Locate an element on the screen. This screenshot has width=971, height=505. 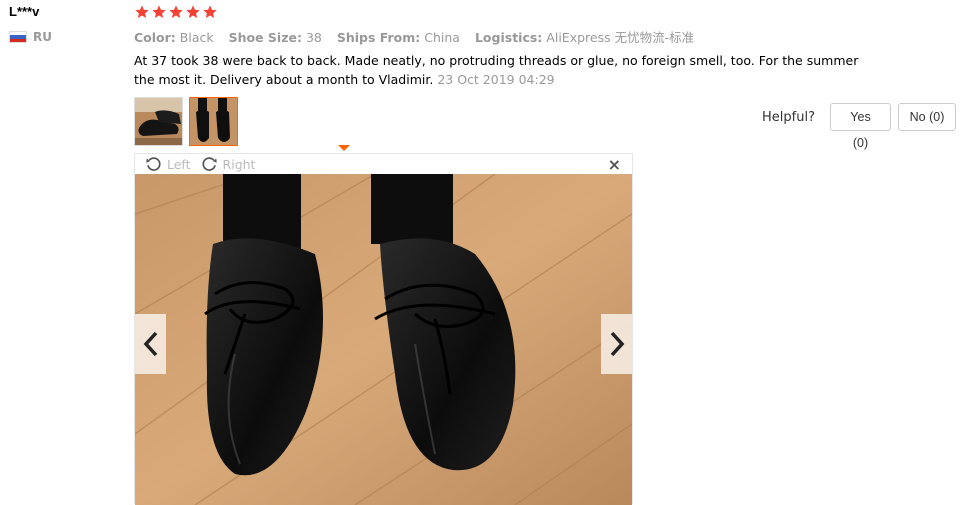
viewer-toolbar: Left Right × is located at coordinates (383, 164).